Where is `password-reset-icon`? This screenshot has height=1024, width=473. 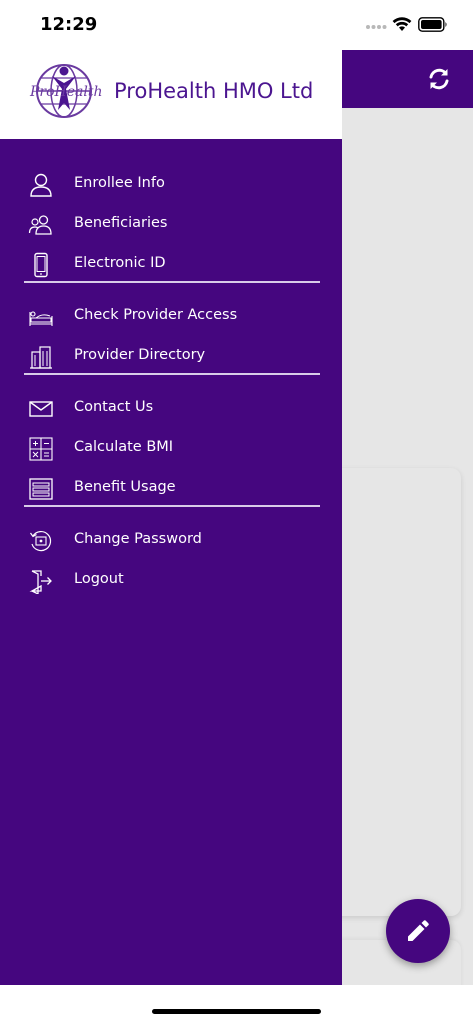 password-reset-icon is located at coordinates (41, 541).